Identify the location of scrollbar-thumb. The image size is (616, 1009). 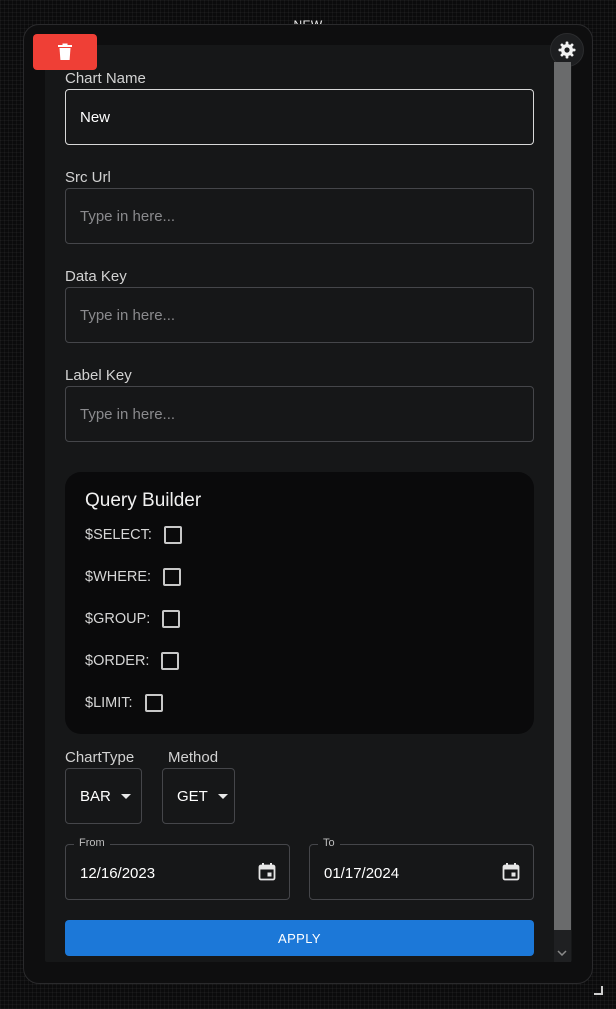
(562, 496).